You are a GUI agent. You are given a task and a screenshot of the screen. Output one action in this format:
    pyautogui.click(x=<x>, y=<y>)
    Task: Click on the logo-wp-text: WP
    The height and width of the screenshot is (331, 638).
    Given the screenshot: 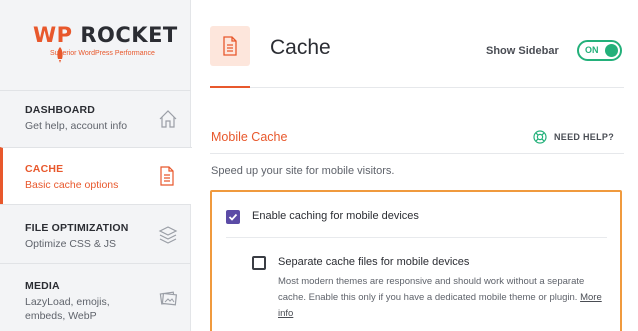 What is the action you would take?
    pyautogui.click(x=53, y=35)
    